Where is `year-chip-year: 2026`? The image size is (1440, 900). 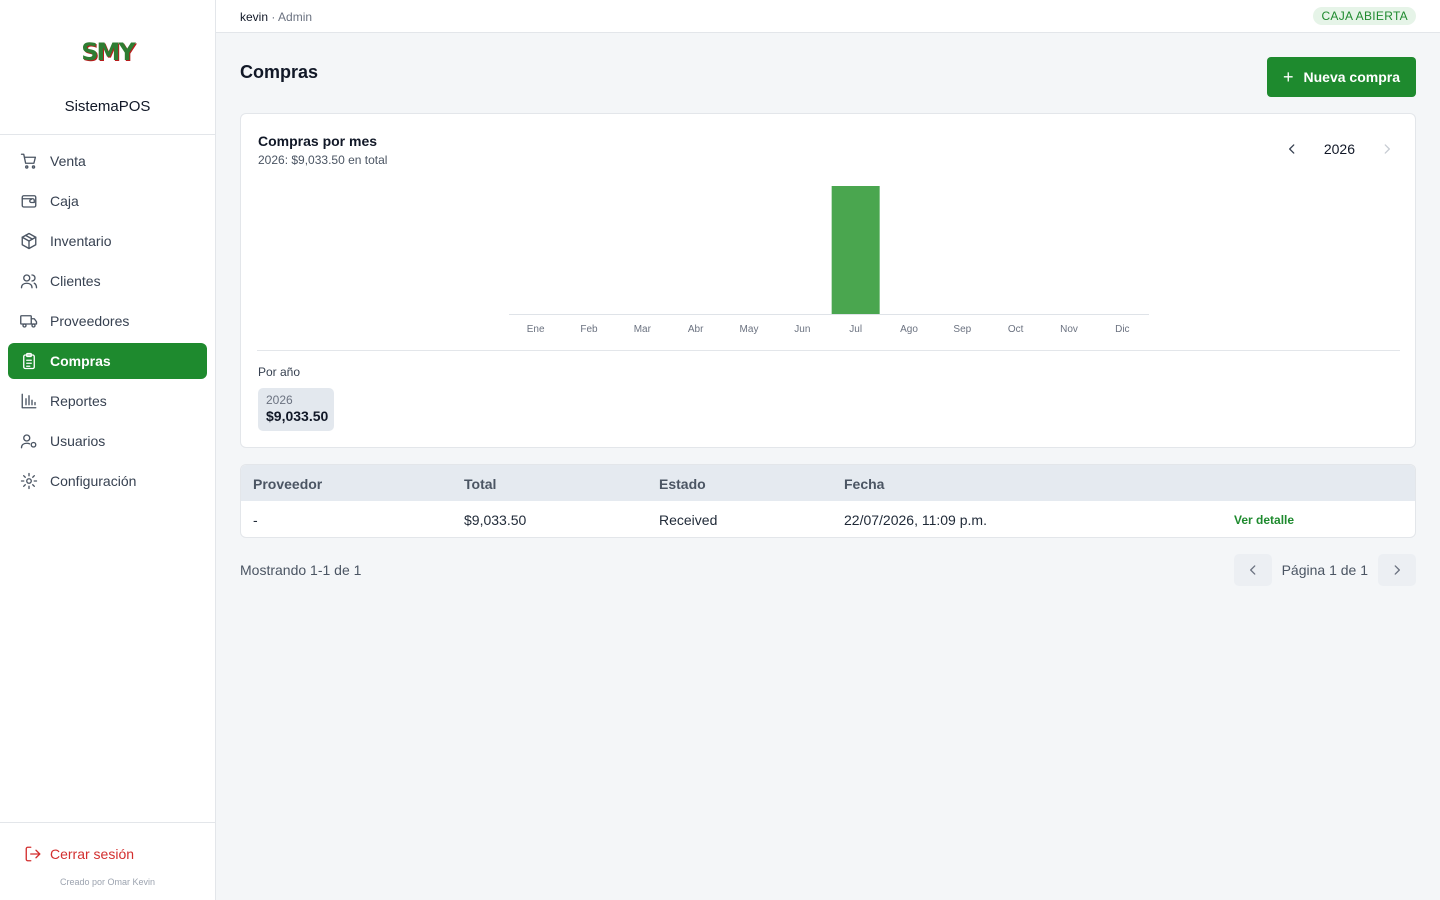
year-chip-year: 2026 is located at coordinates (279, 400).